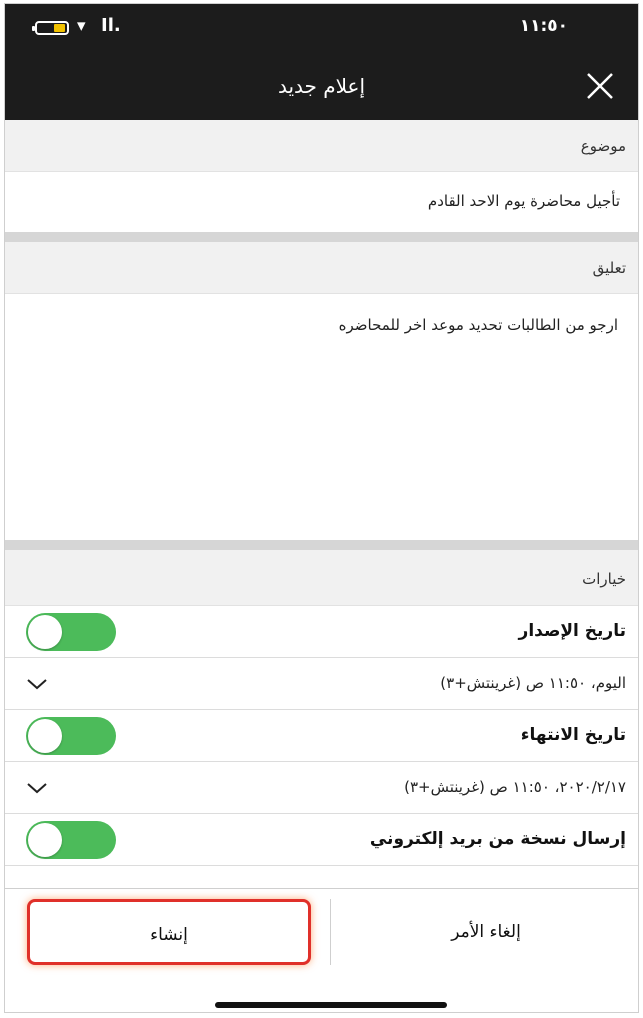 The width and height of the screenshot is (643, 1018). What do you see at coordinates (71, 840) in the screenshot?
I see `email-copy-toggle` at bounding box center [71, 840].